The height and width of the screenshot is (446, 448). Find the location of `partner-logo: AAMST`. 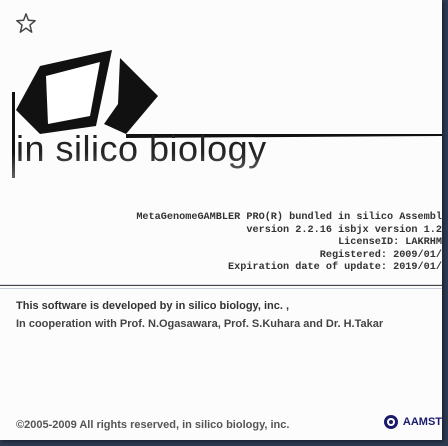

partner-logo: AAMST is located at coordinates (412, 422).